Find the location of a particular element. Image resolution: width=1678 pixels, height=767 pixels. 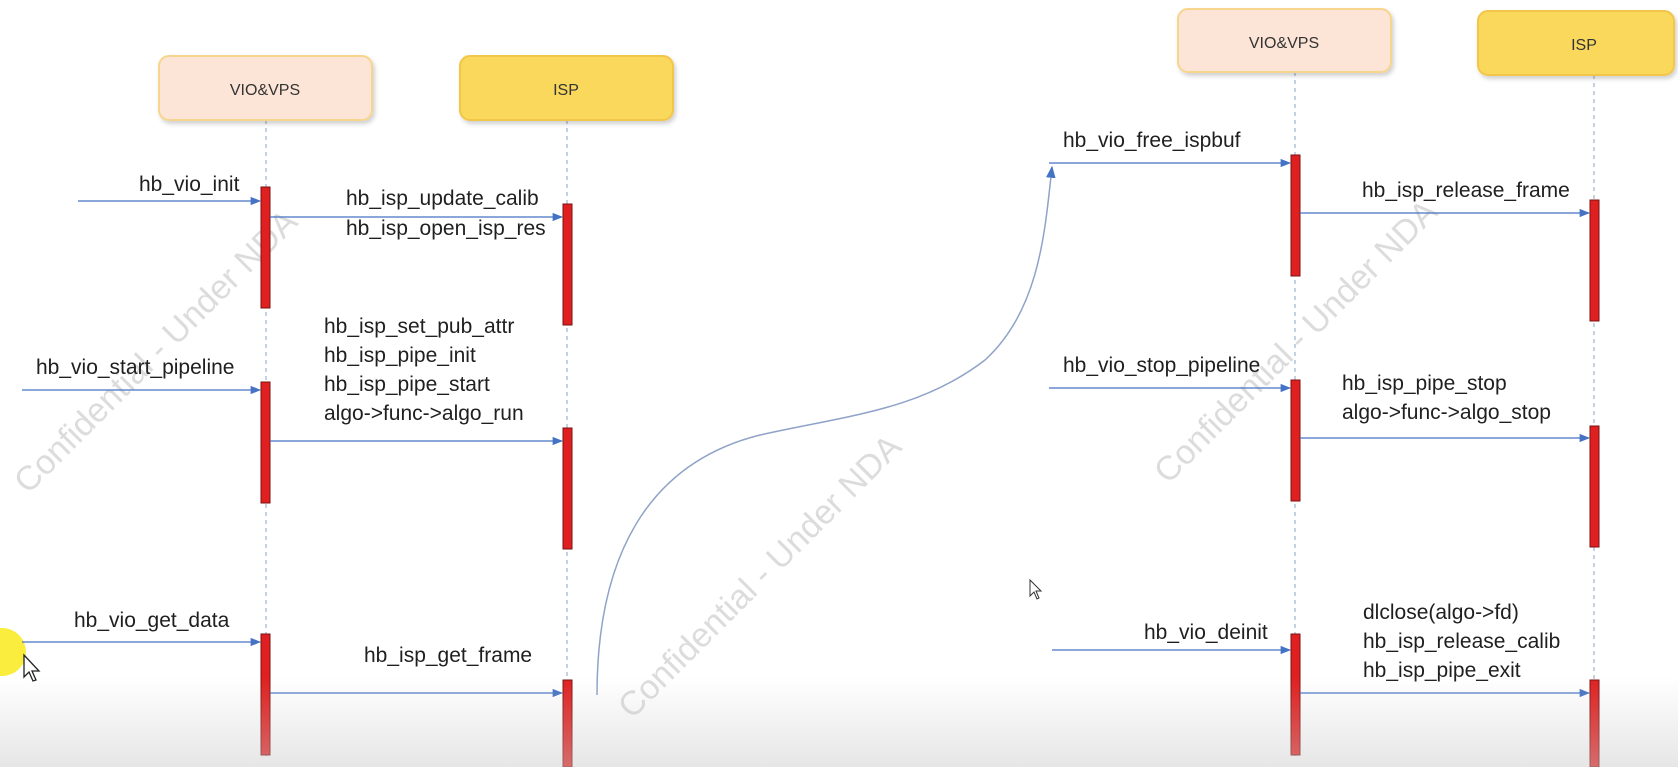

watermark-2: Confidential - Under NDA is located at coordinates (760, 576).